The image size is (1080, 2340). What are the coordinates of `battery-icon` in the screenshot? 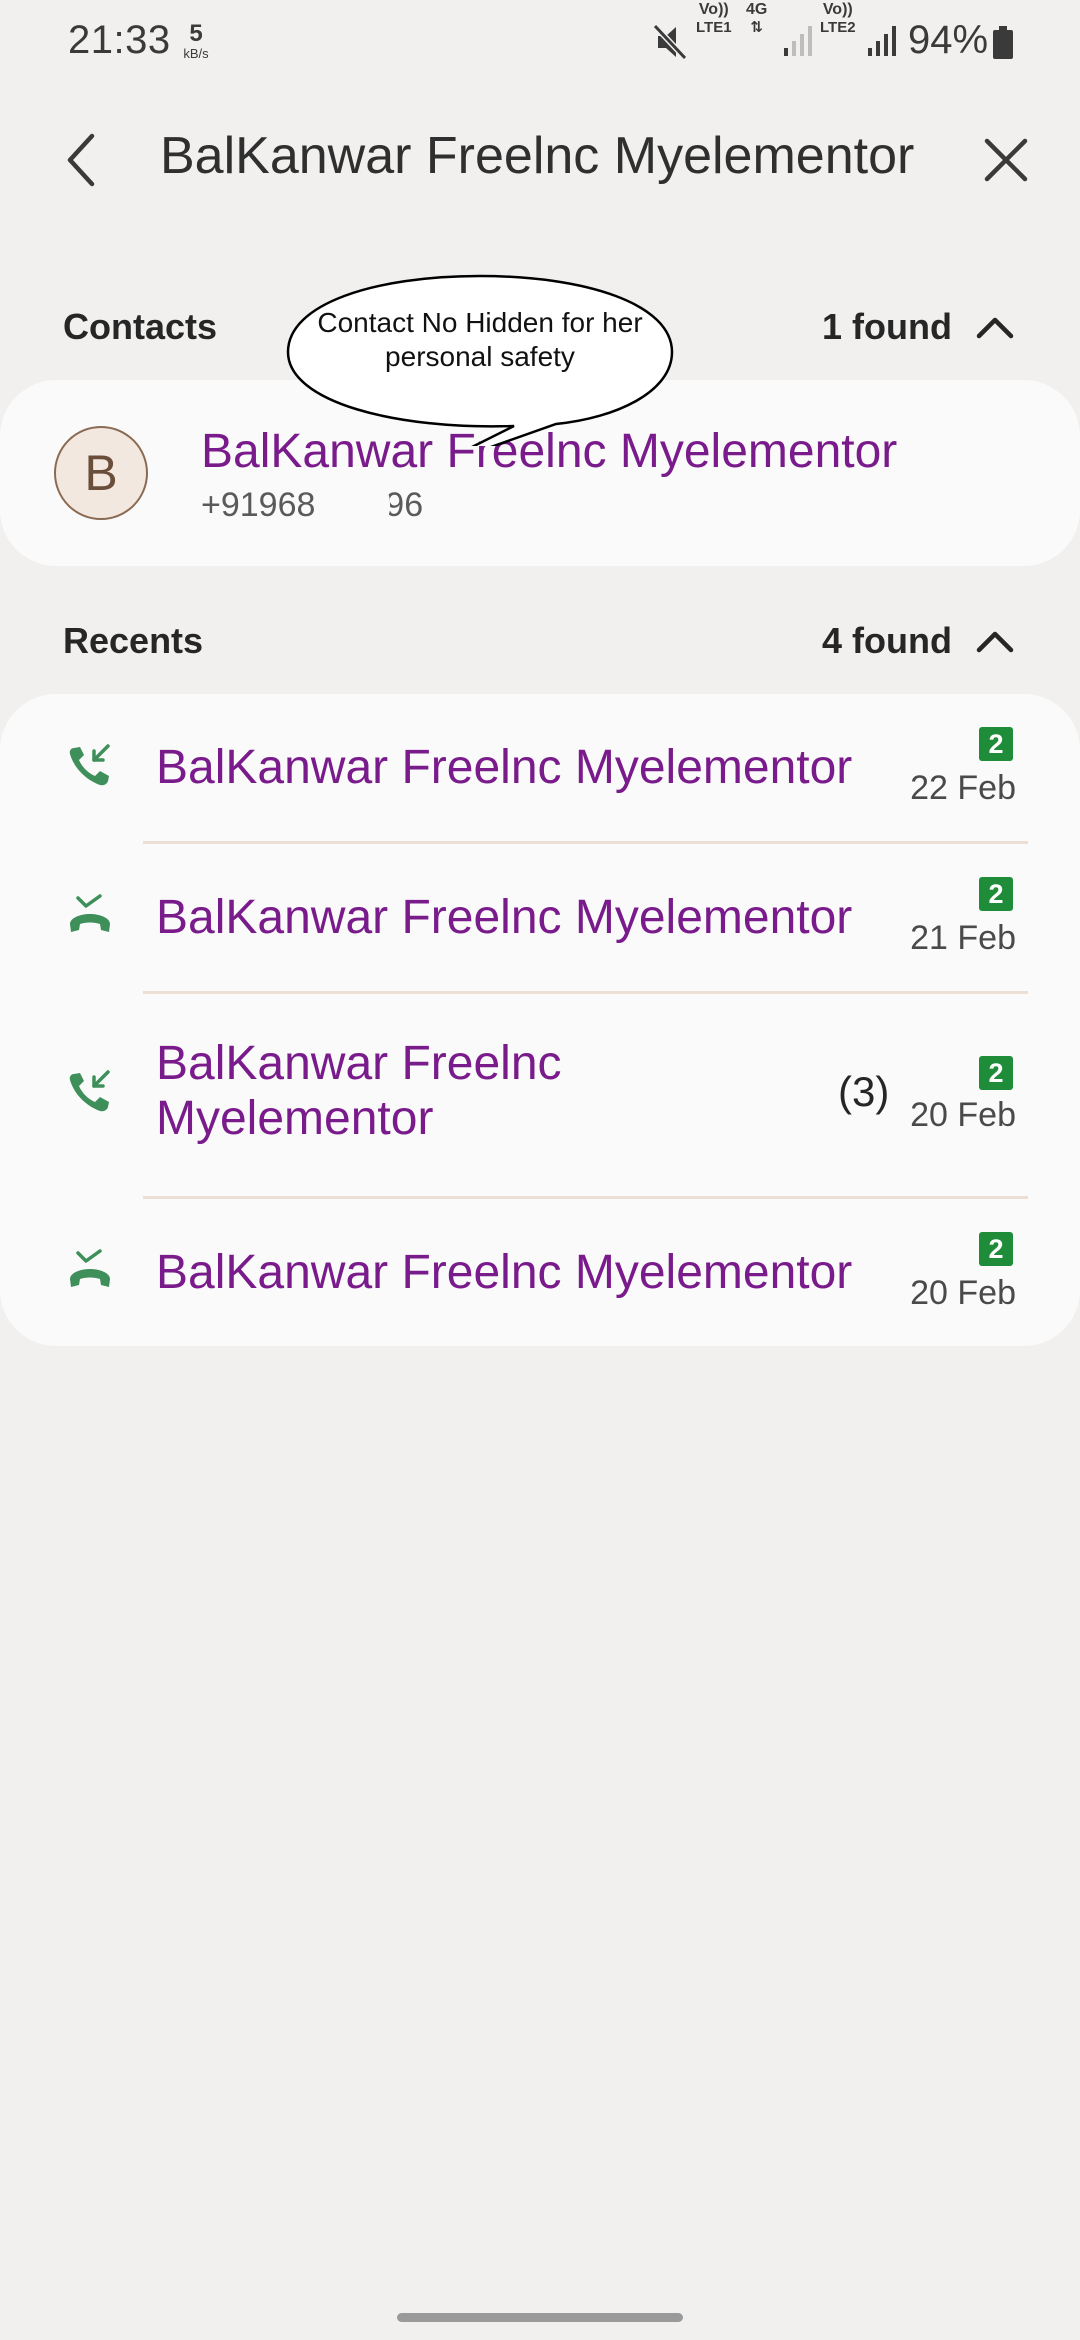 It's located at (1003, 42).